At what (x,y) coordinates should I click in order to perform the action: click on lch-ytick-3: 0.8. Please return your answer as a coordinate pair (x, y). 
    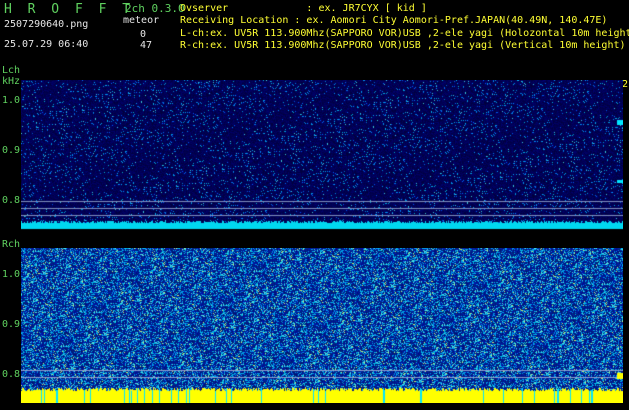
    Looking at the image, I should click on (11, 200).